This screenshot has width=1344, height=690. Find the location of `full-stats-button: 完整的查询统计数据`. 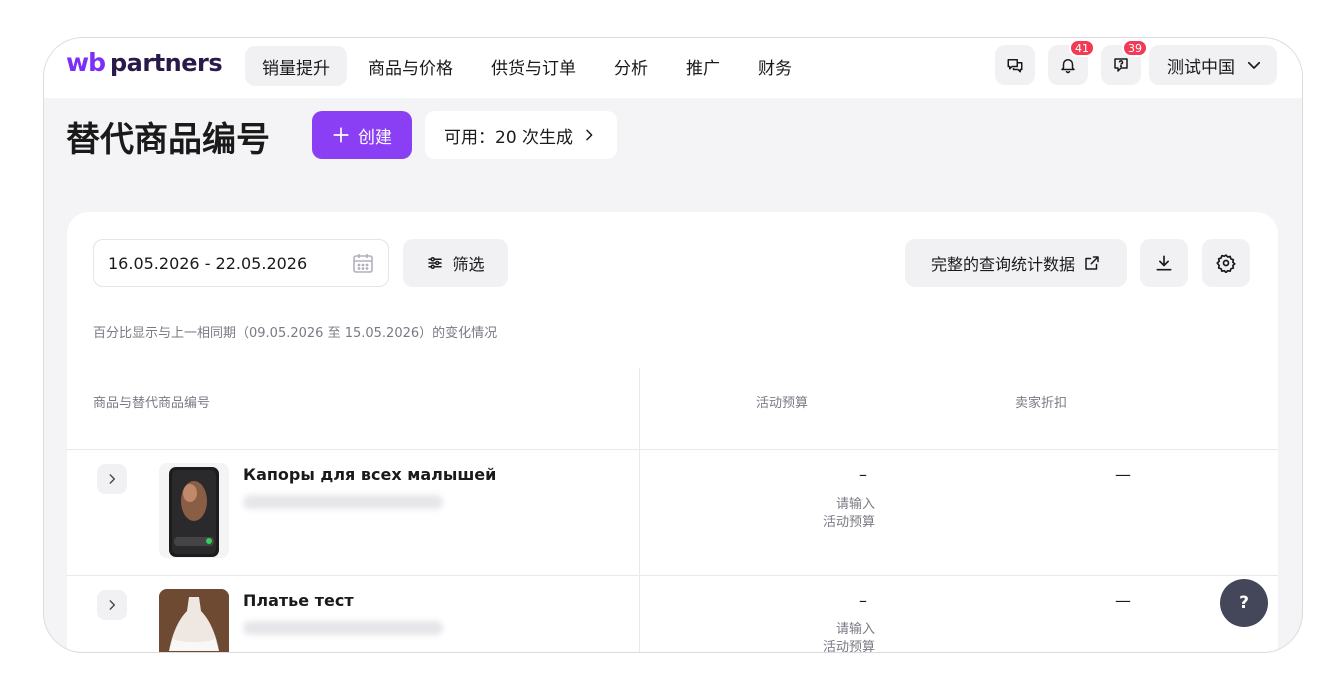

full-stats-button: 完整的查询统计数据 is located at coordinates (1016, 263).